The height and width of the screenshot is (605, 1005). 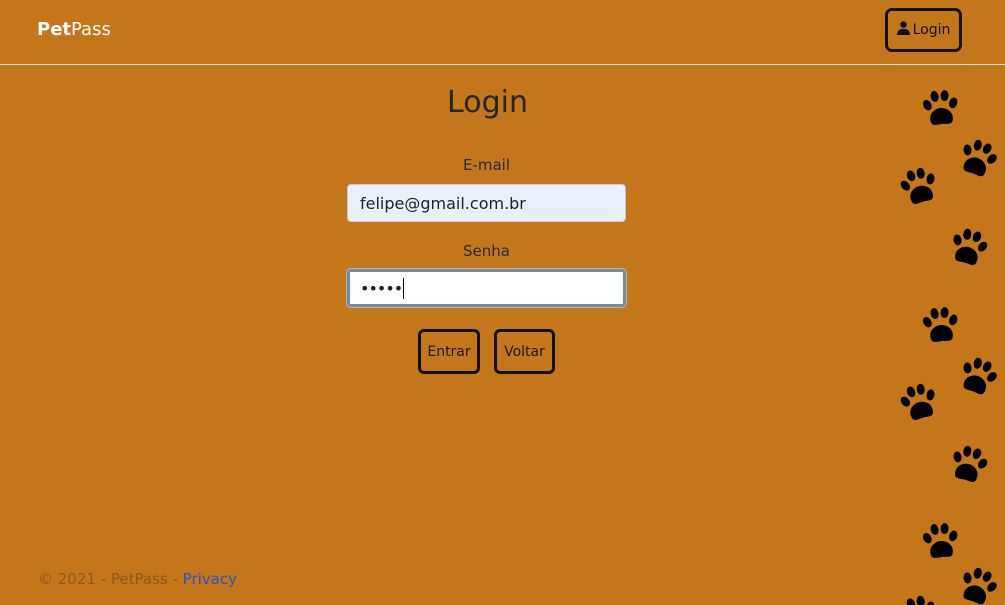 What do you see at coordinates (487, 102) in the screenshot?
I see `page-title: Login` at bounding box center [487, 102].